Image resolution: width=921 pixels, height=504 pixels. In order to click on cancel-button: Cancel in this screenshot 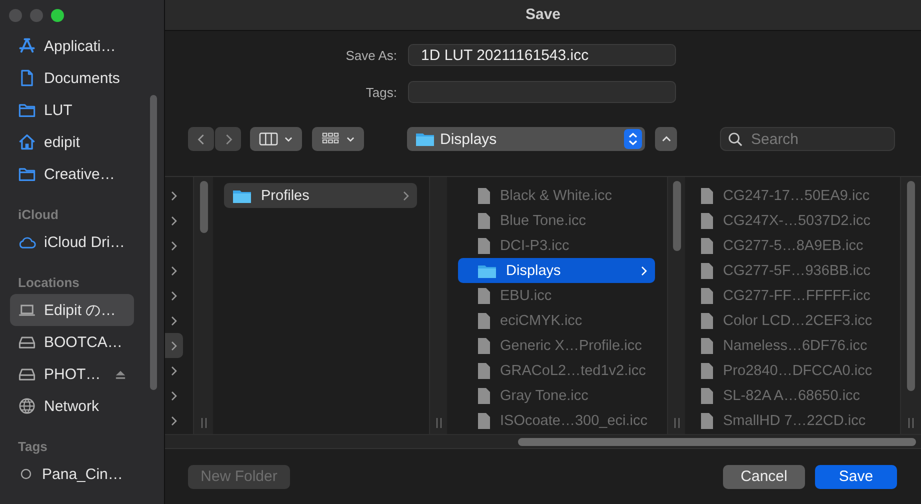, I will do `click(764, 476)`.